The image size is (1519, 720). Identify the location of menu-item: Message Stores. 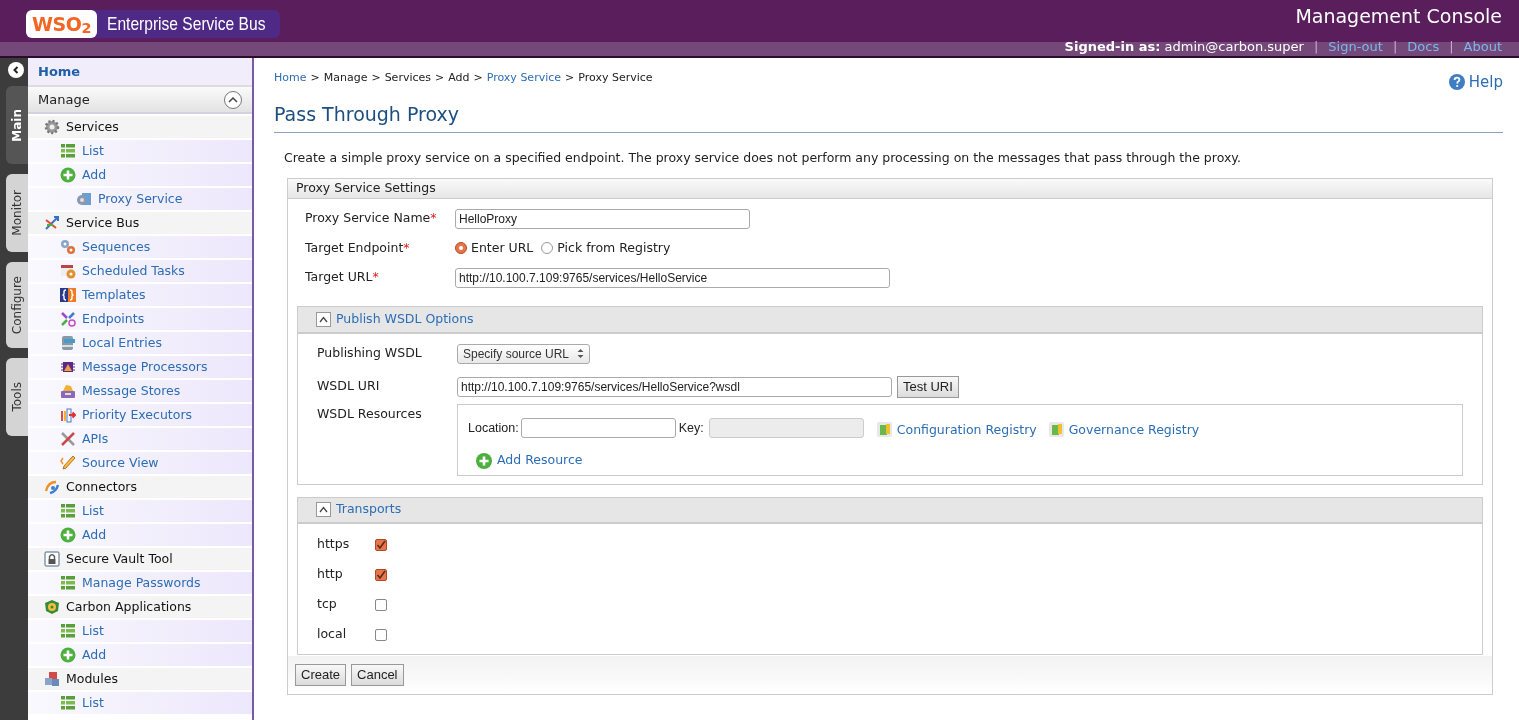
(140, 391).